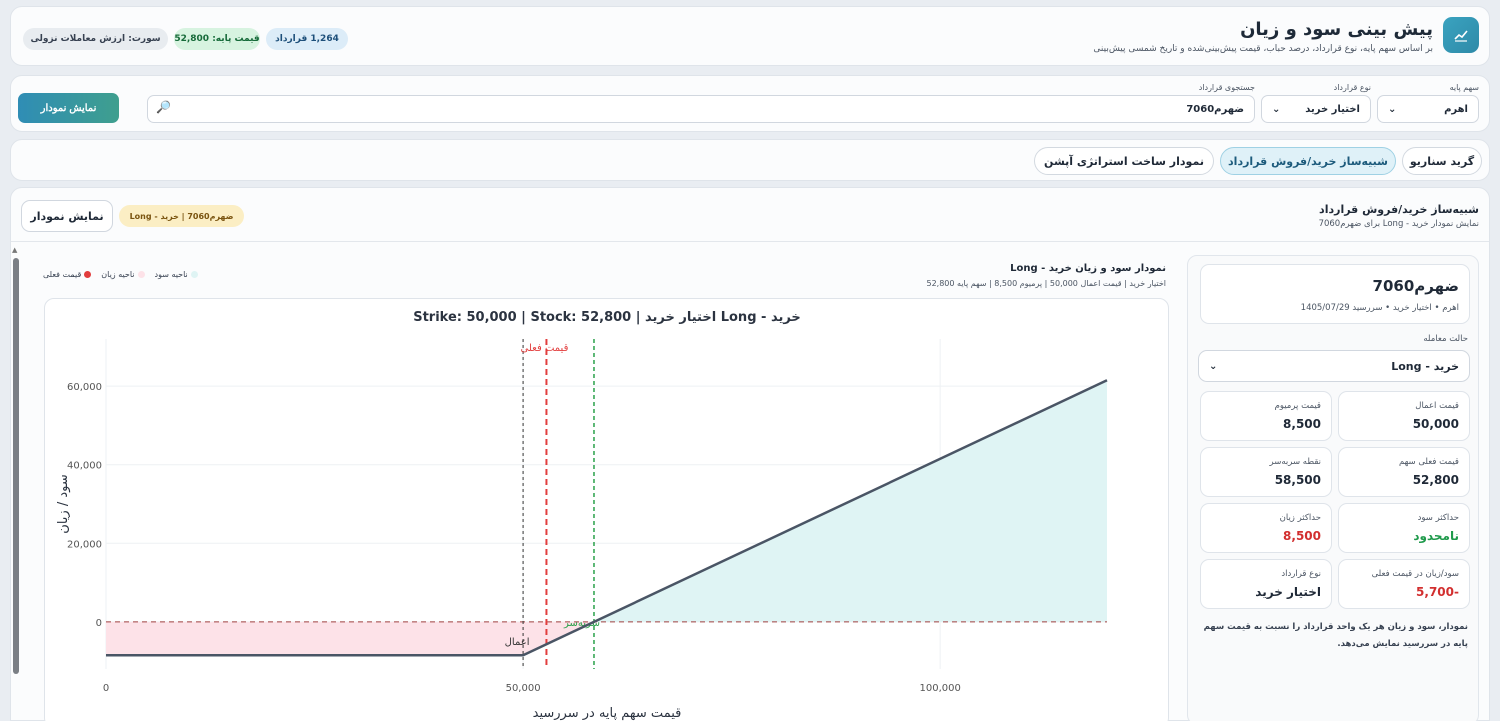  What do you see at coordinates (750, 241) in the screenshot?
I see `divider` at bounding box center [750, 241].